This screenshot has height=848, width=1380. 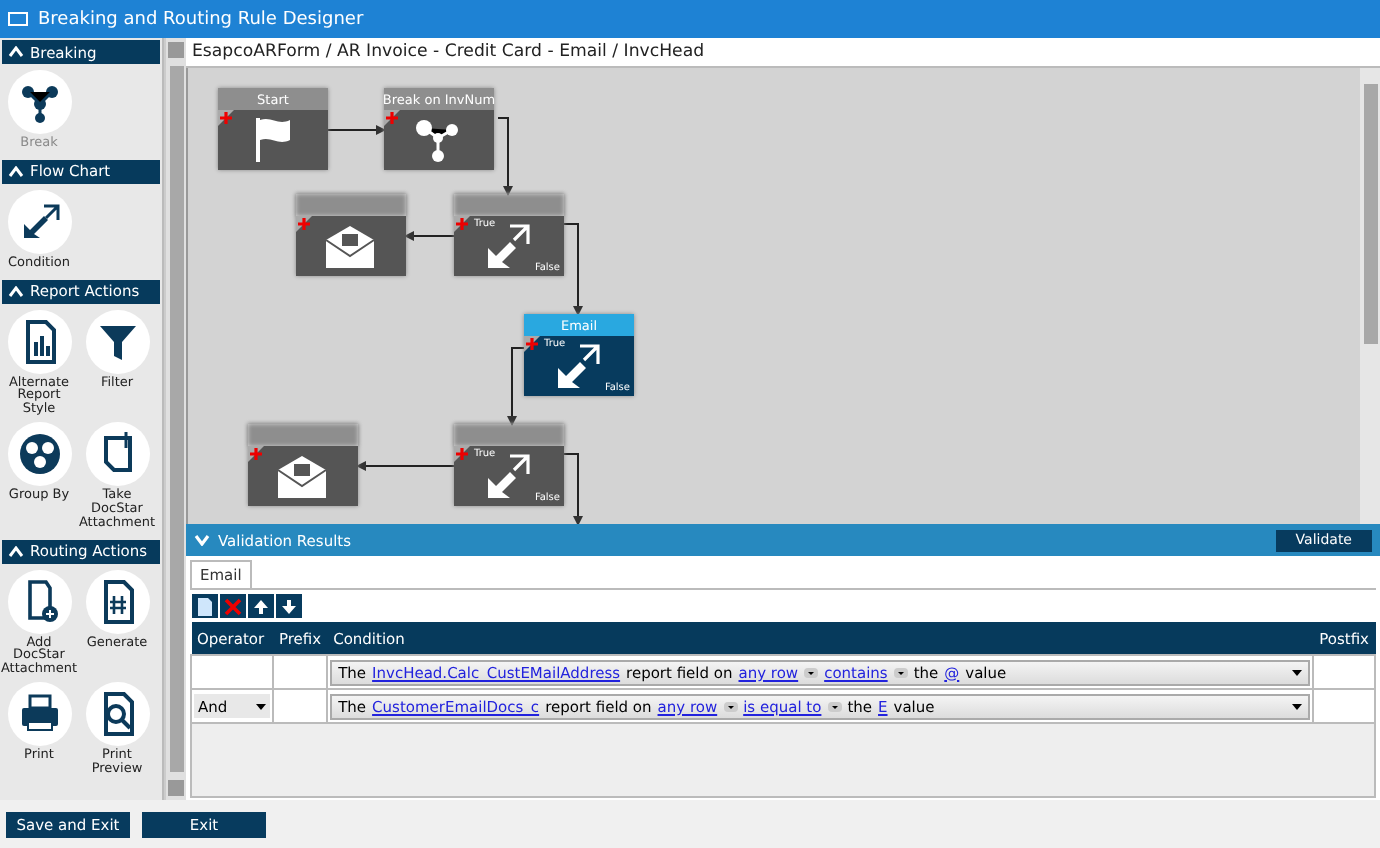 I want to click on report-style-icon, so click(x=39, y=341).